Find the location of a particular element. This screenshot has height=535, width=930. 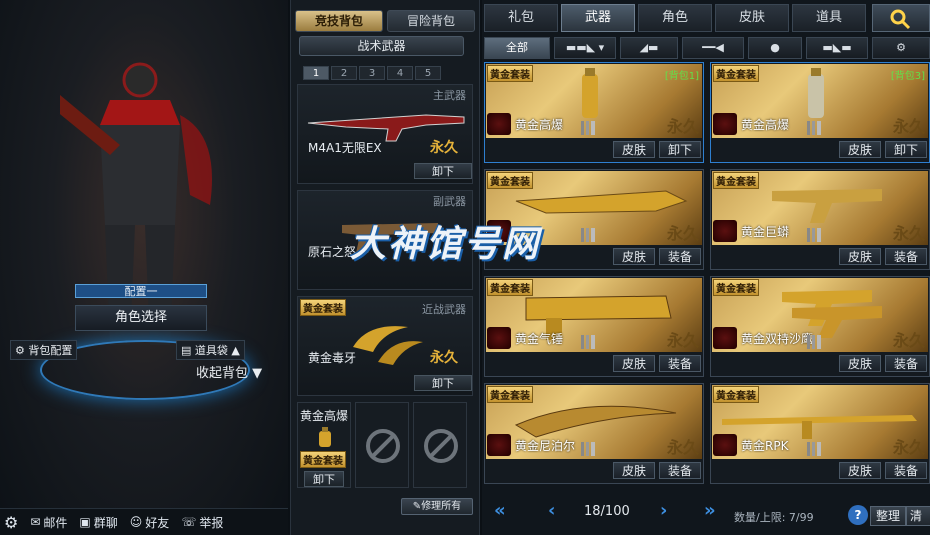

group-chat-button: ▣ 群聊 is located at coordinates (98, 522).